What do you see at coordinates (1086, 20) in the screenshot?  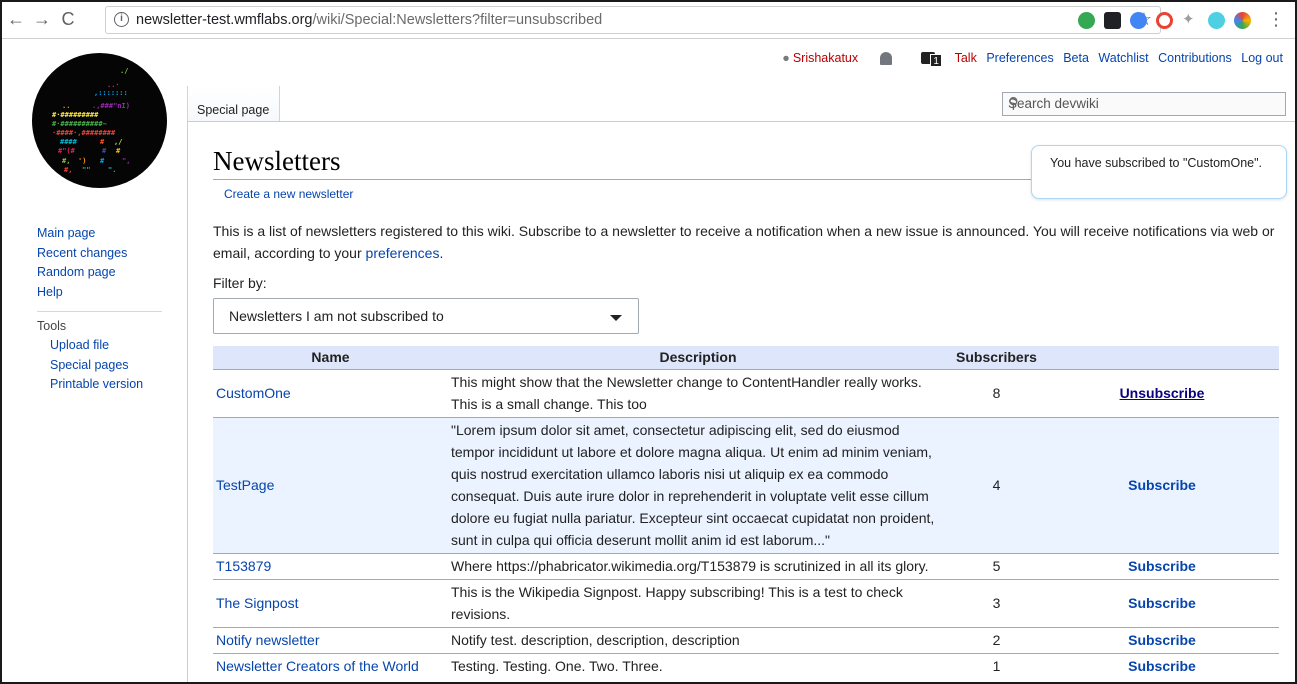 I see `grammarly-extension-icon` at bounding box center [1086, 20].